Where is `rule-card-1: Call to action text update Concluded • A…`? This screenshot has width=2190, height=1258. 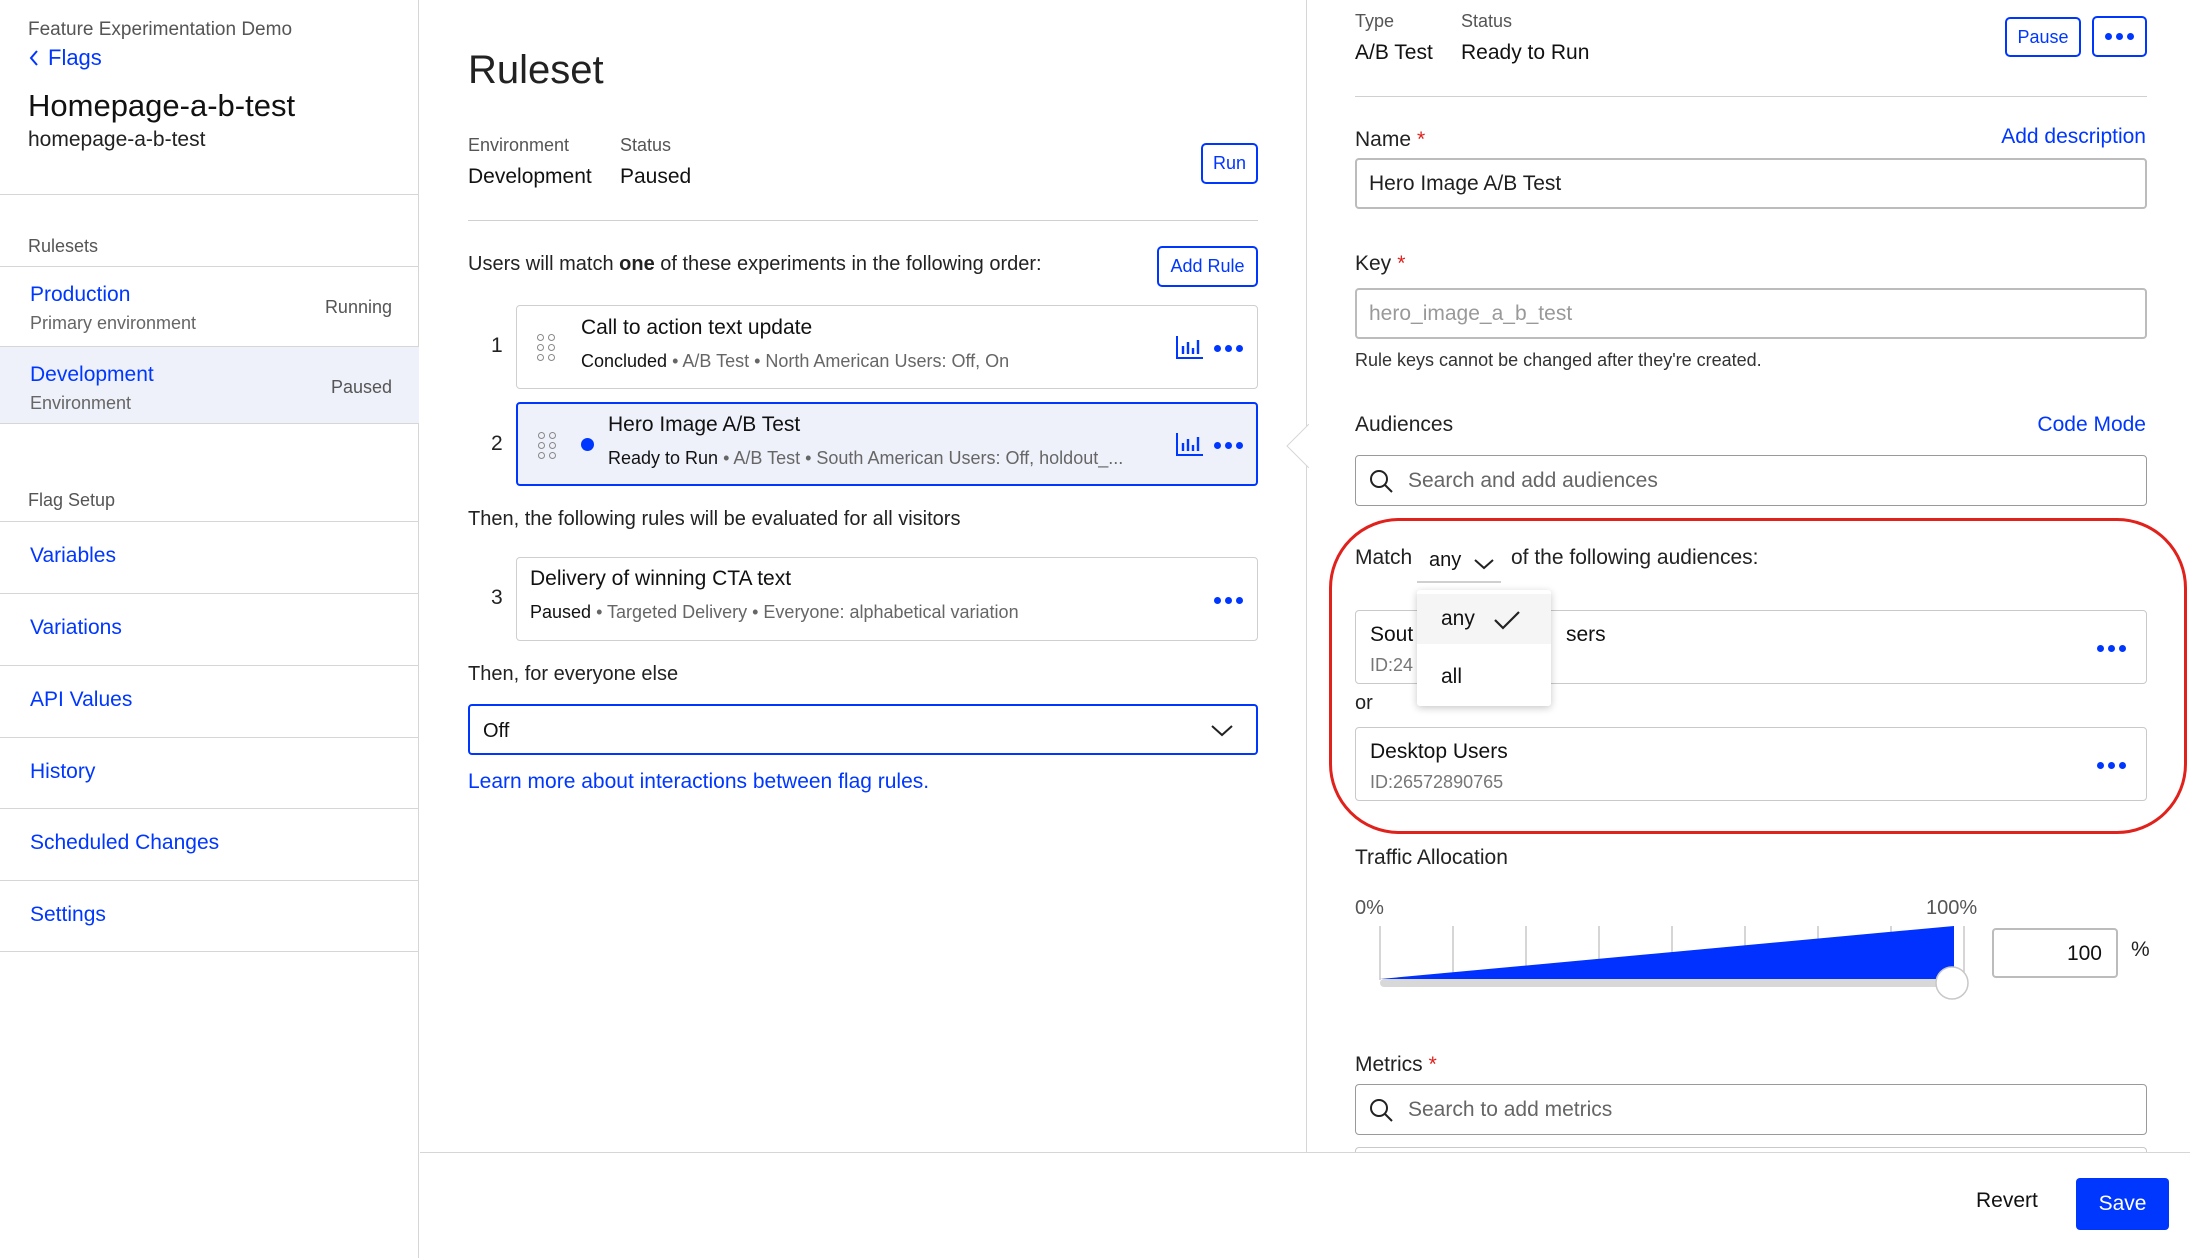
rule-card-1: Call to action text update Concluded • A… is located at coordinates (887, 347).